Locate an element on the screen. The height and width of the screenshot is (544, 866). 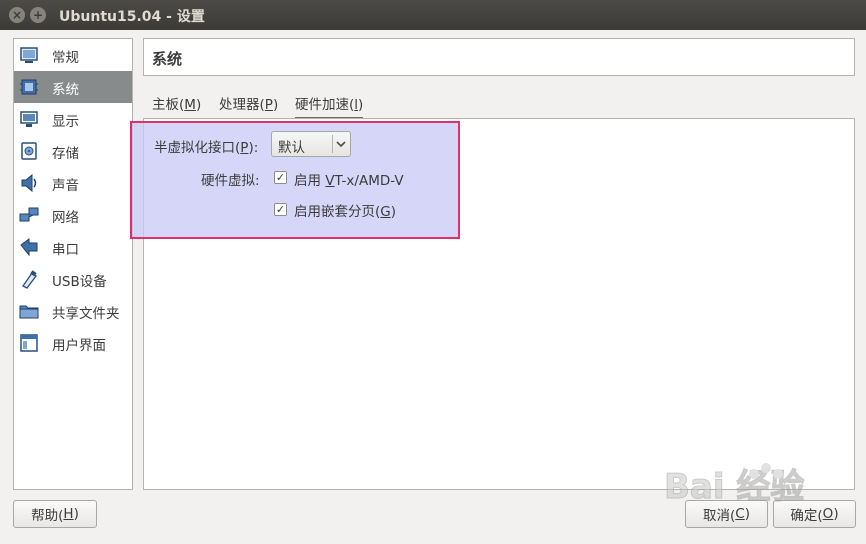
sidebar-item-label: 常规 is located at coordinates (65, 58).